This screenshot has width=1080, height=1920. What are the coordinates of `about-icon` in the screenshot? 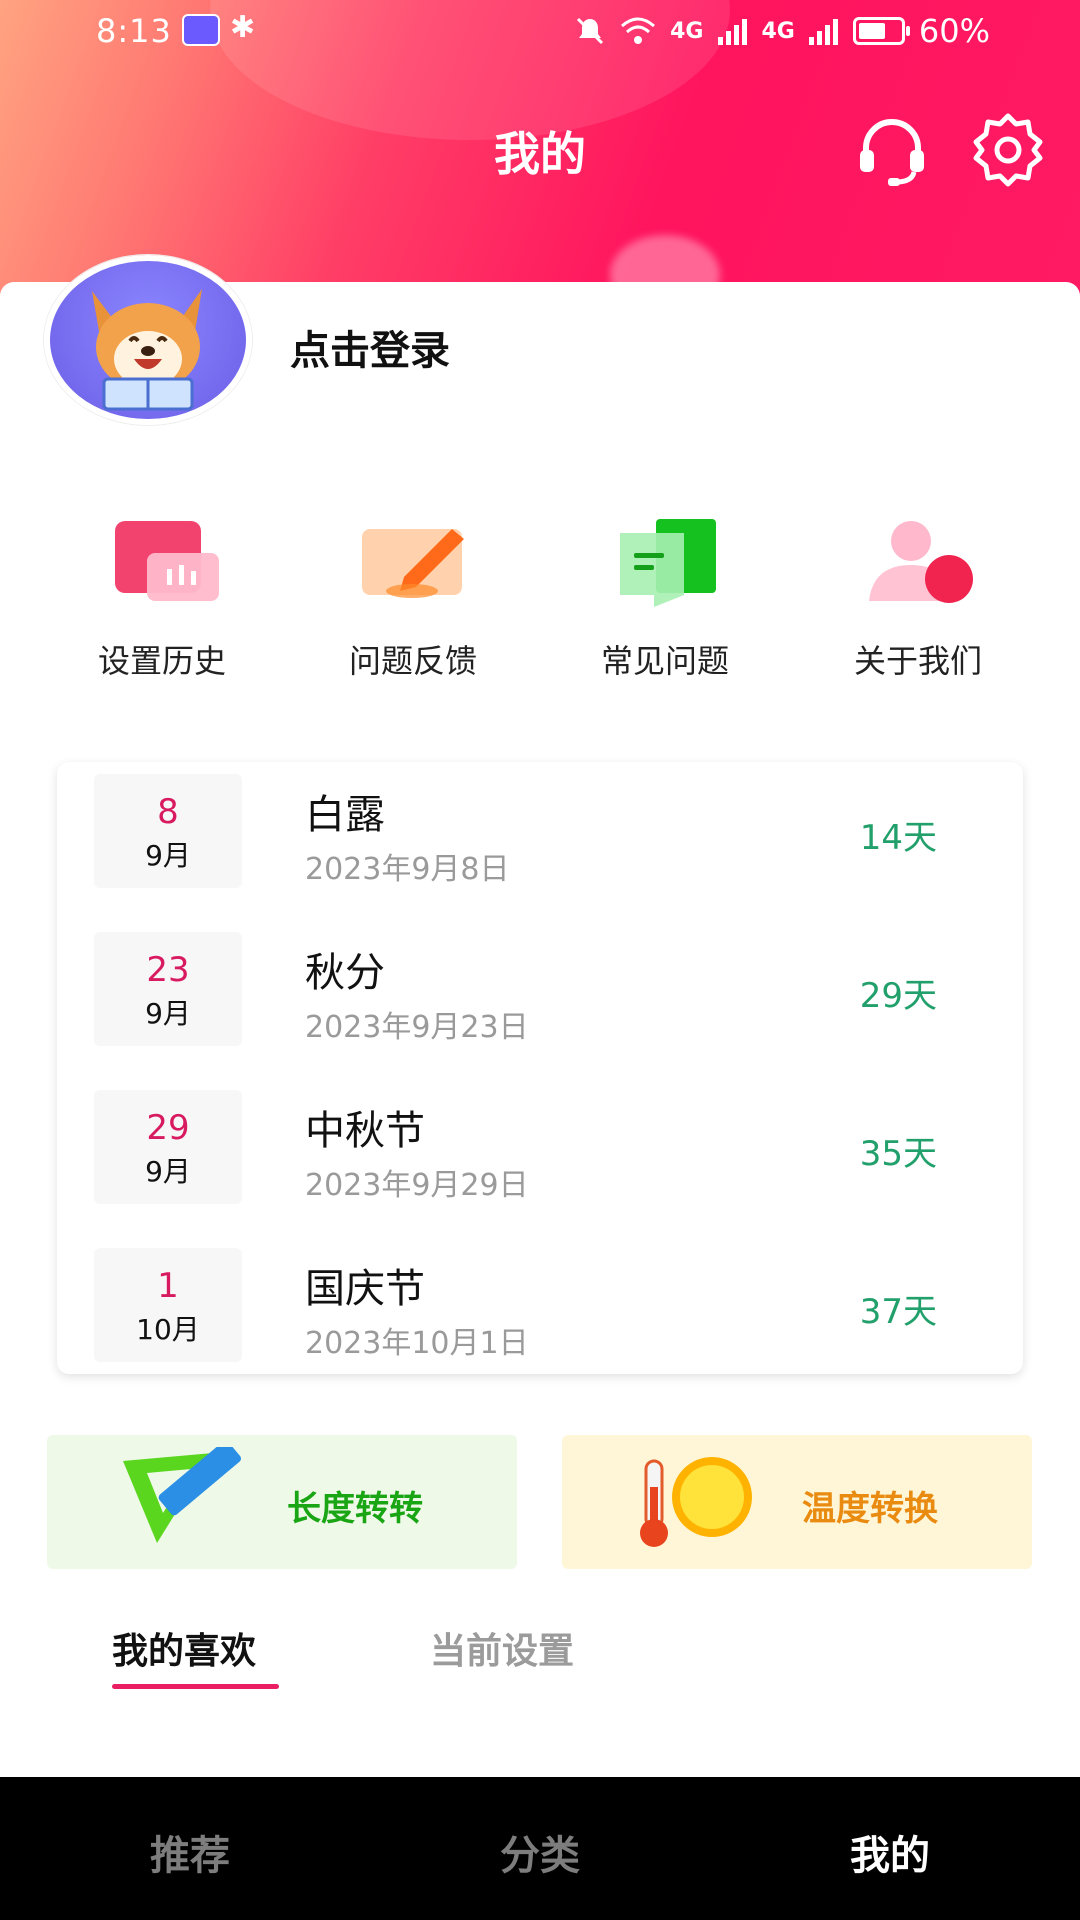 It's located at (918, 562).